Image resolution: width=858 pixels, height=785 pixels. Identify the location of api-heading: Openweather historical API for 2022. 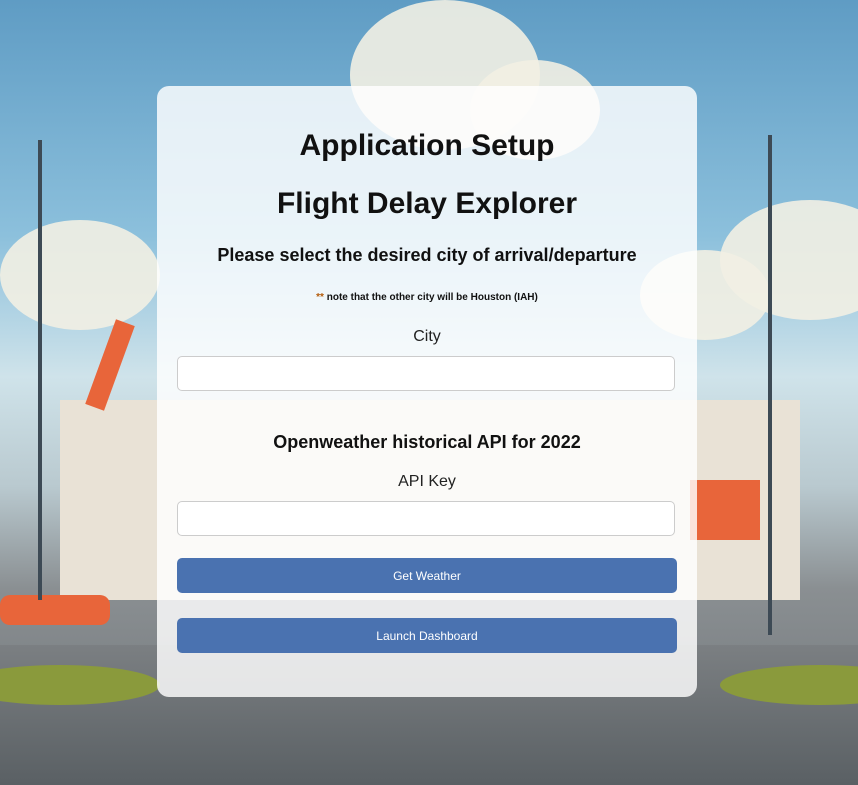
(427, 442).